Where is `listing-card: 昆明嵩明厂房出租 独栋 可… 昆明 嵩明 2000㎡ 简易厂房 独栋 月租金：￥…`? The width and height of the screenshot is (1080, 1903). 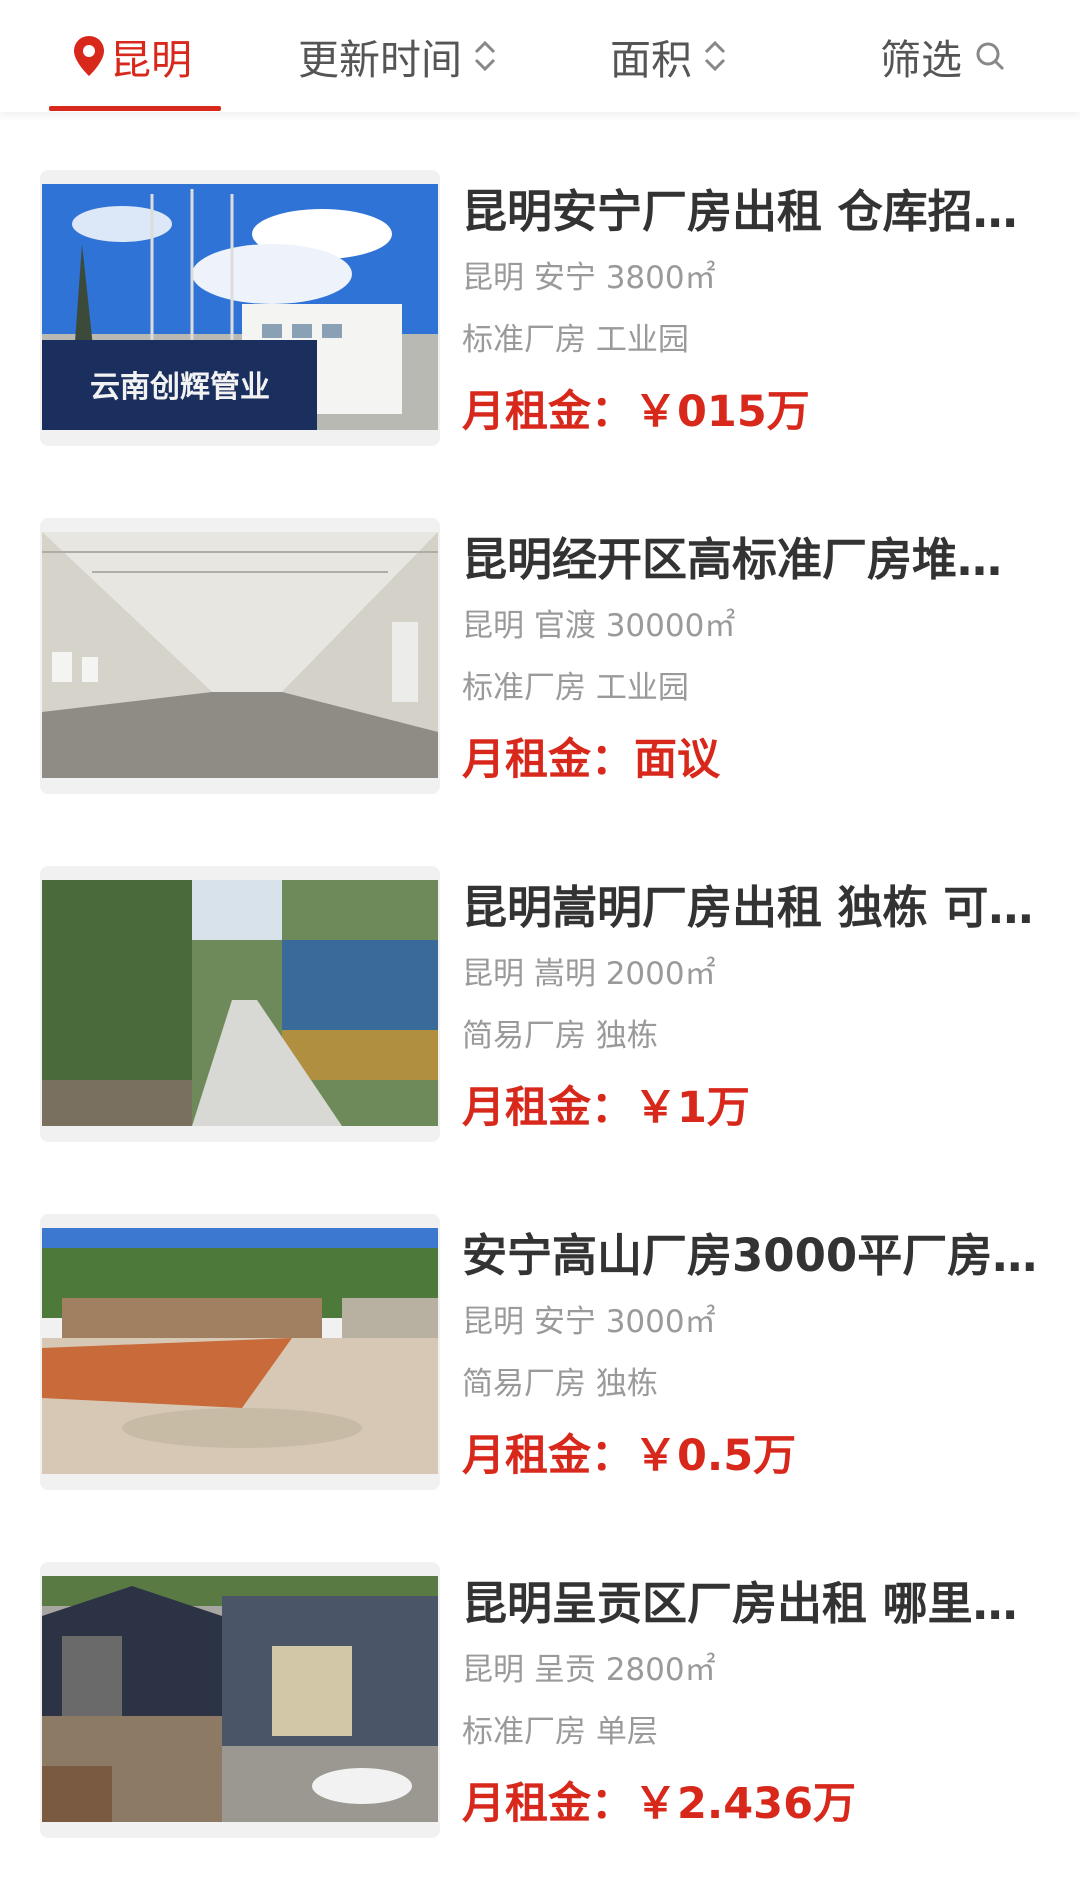 listing-card: 昆明嵩明厂房出租 独栋 可… 昆明 嵩明 2000㎡ 简易厂房 独栋 月租金：￥… is located at coordinates (540, 1006).